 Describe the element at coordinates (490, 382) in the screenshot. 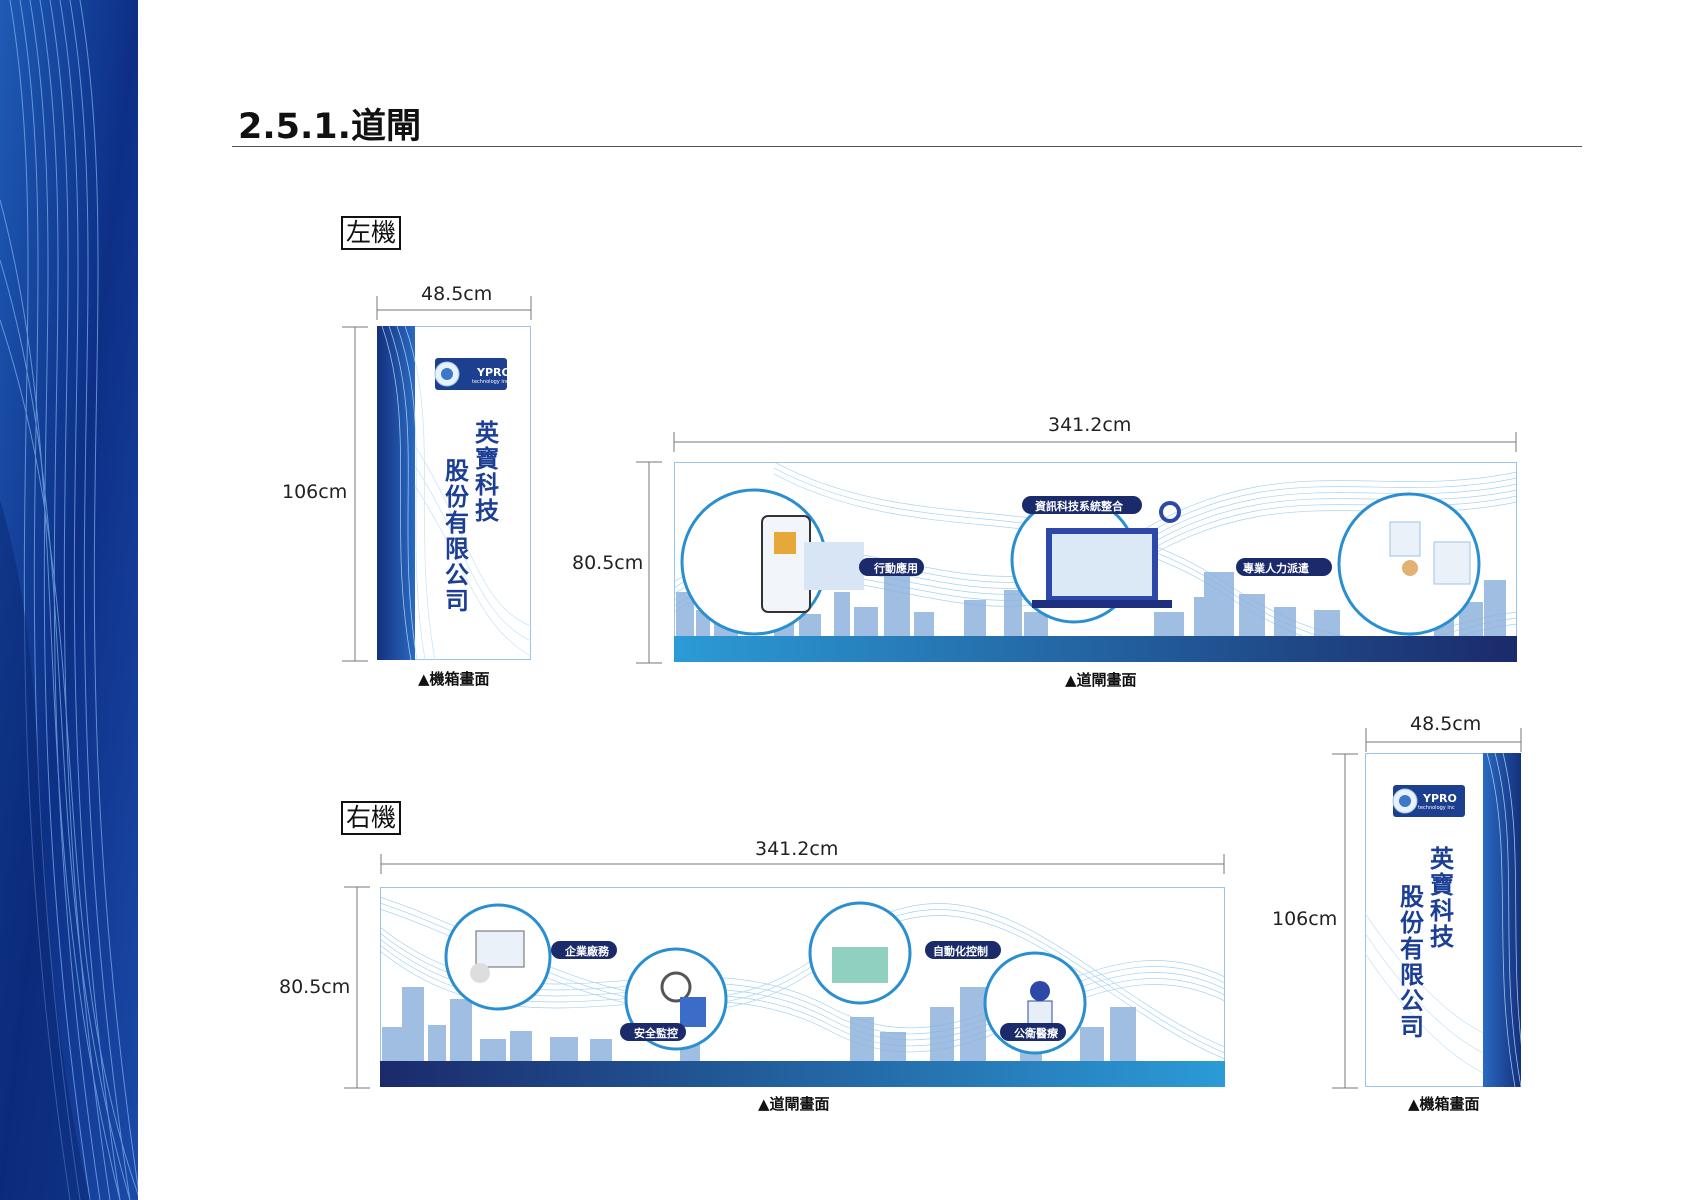

I see `left-cabinet-logo-subtext: technology inc` at that location.